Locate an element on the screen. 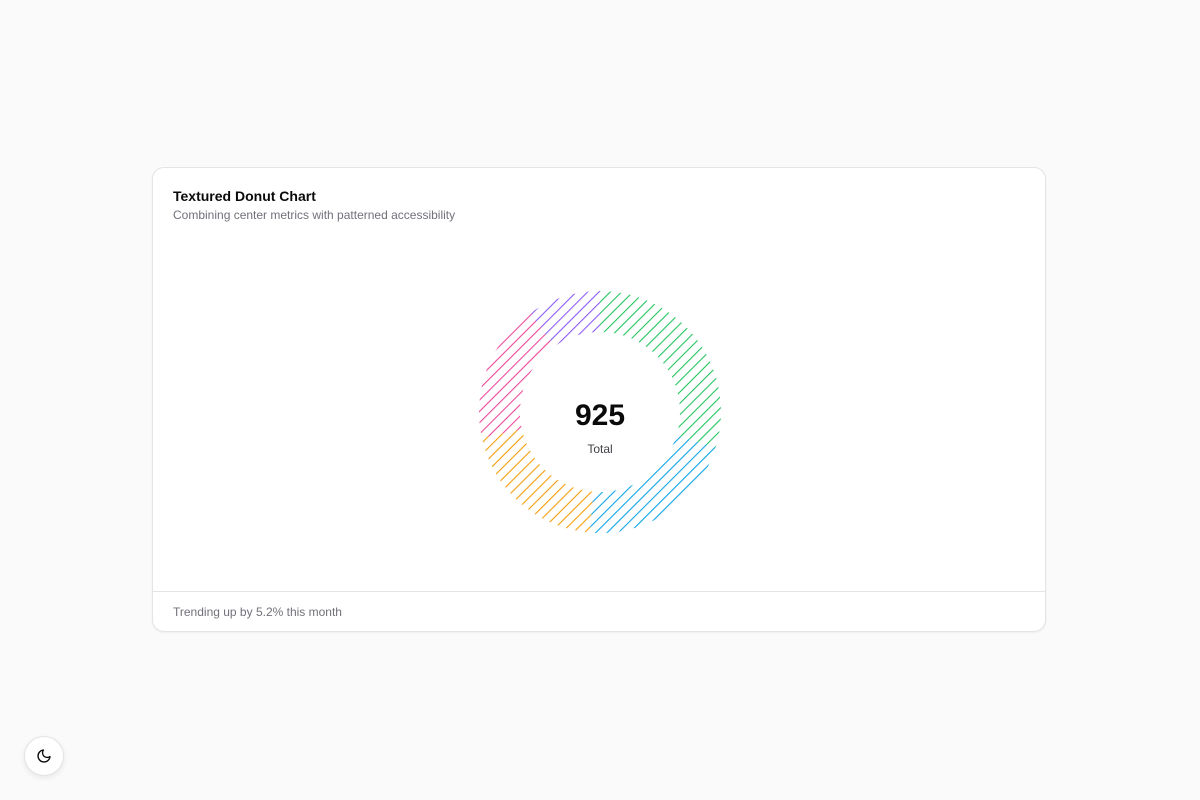  donut-chart: 925 Total is located at coordinates (599, 412).